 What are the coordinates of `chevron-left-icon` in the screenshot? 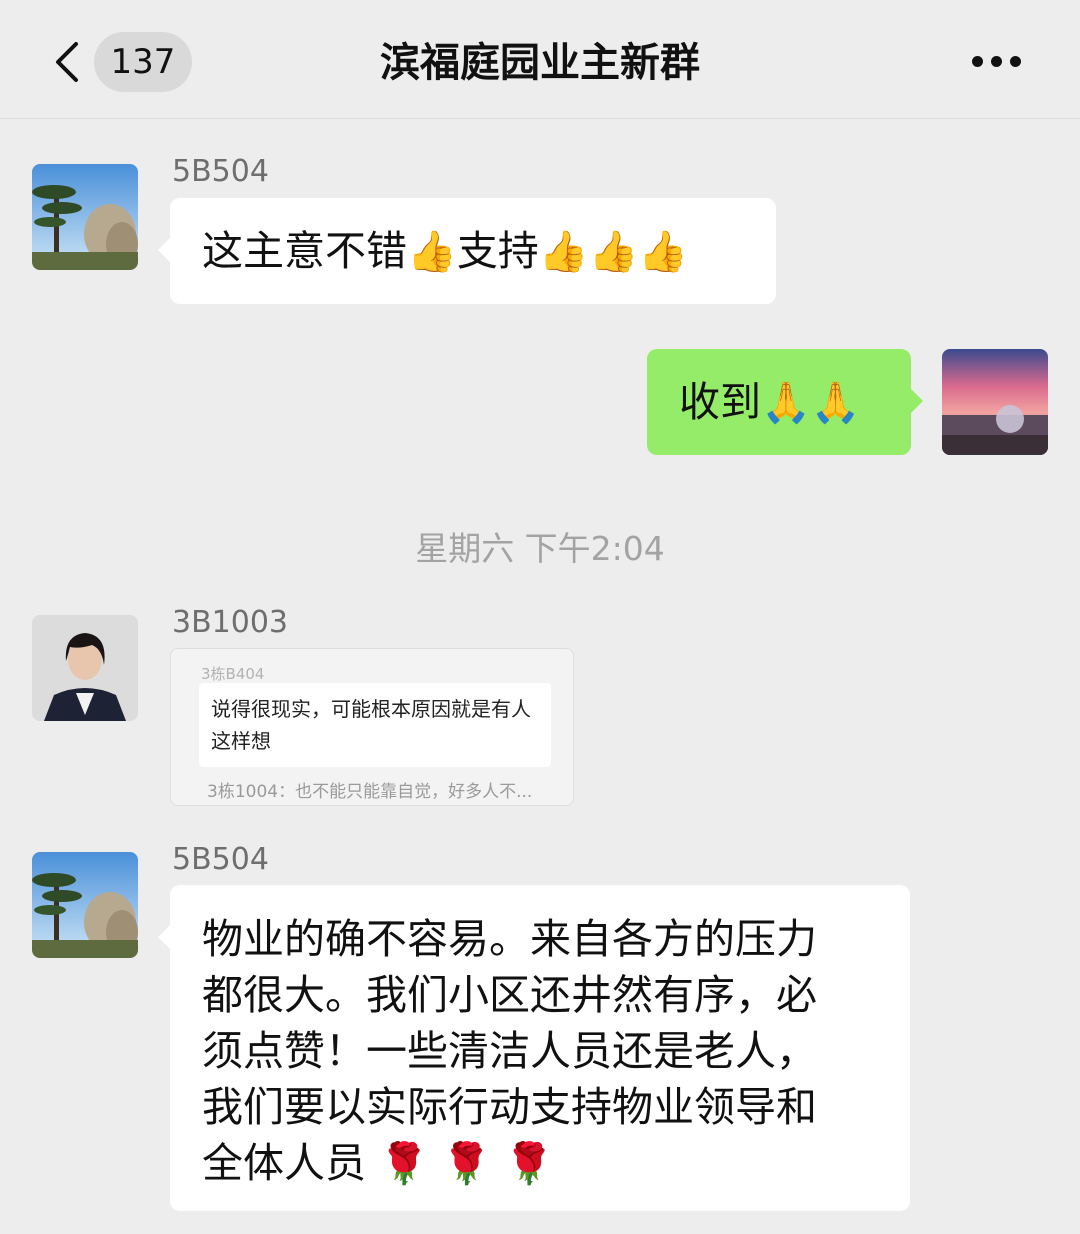 It's located at (67, 62).